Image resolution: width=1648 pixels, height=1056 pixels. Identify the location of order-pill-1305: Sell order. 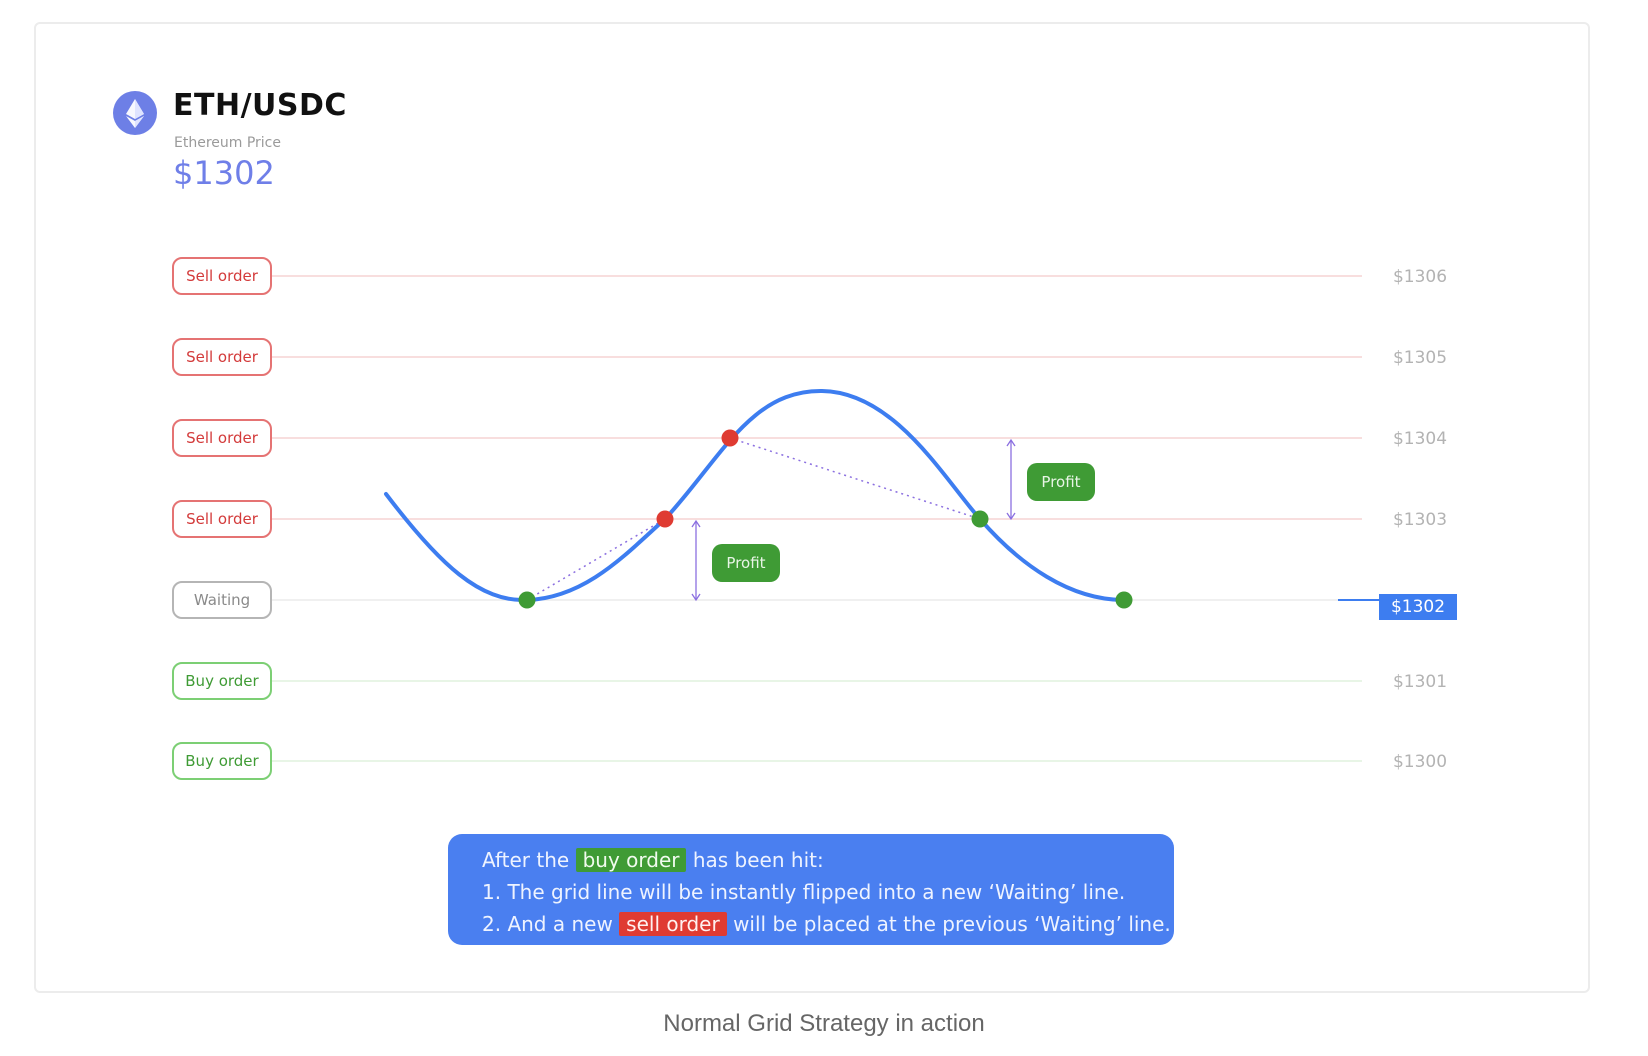
(222, 357).